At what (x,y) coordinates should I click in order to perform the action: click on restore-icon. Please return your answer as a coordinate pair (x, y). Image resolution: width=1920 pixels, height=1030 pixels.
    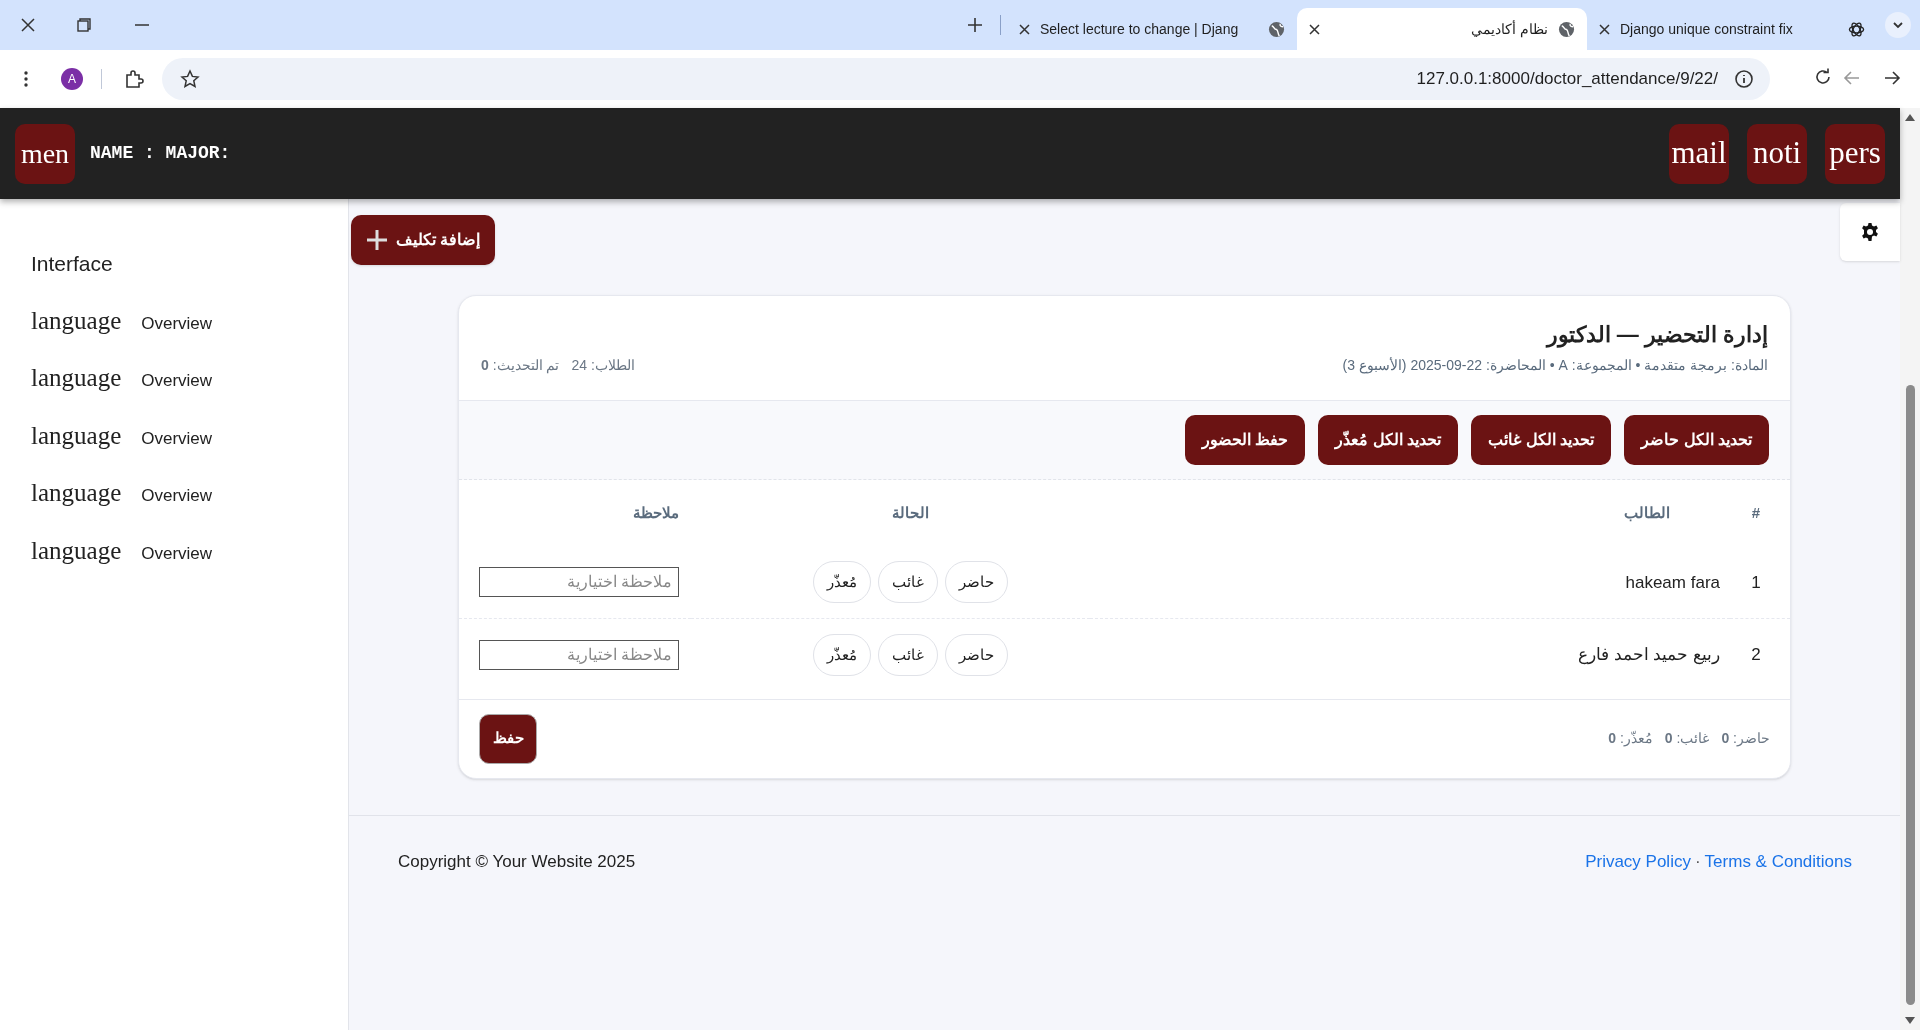
    Looking at the image, I should click on (84, 25).